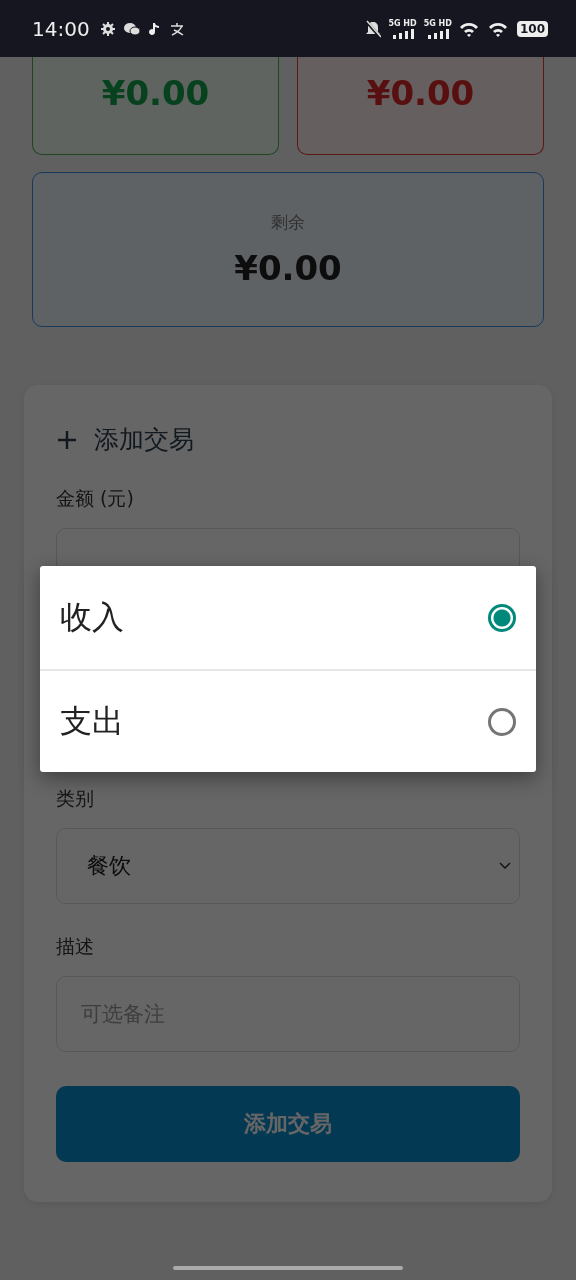 The image size is (576, 1280). What do you see at coordinates (420, 92) in the screenshot?
I see `expense-amount: ¥0.00` at bounding box center [420, 92].